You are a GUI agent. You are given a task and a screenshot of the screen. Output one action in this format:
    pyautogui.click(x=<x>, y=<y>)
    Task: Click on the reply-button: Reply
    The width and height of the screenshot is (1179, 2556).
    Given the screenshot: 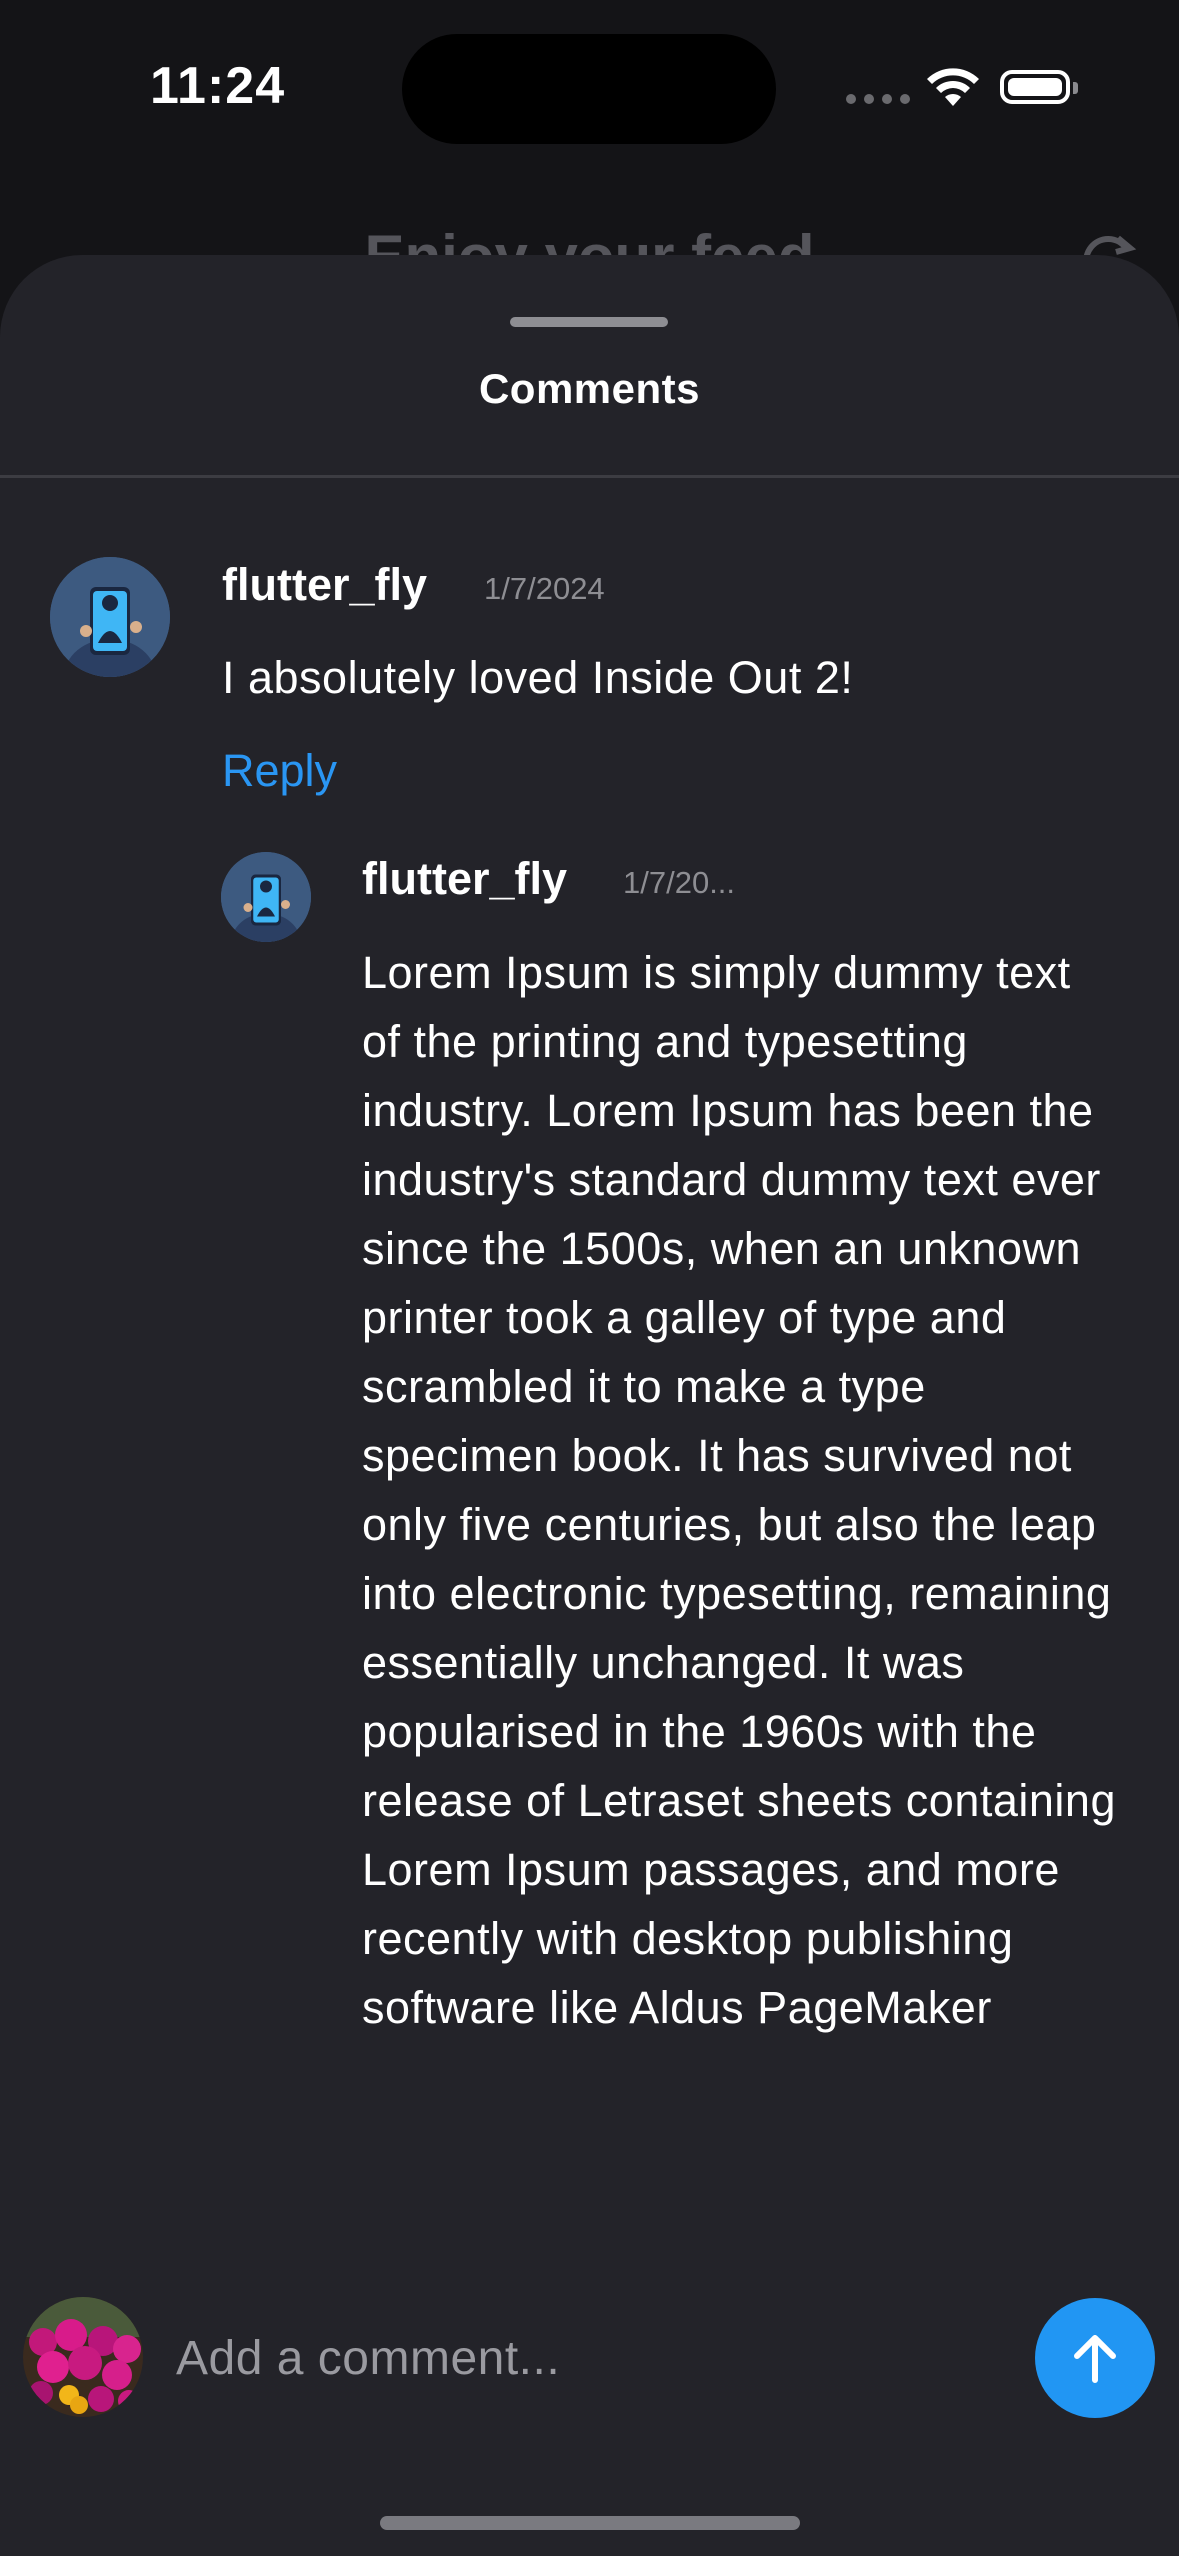 What is the action you would take?
    pyautogui.click(x=279, y=771)
    